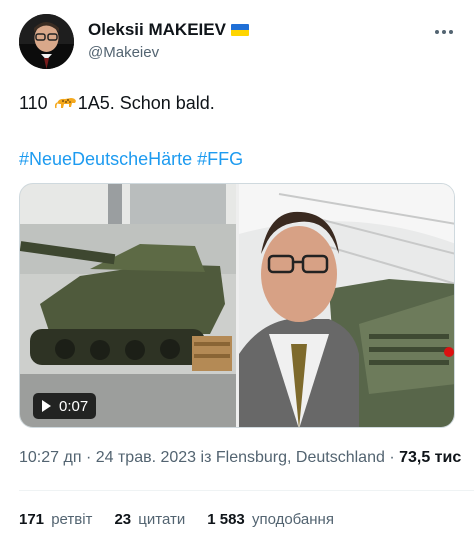 The height and width of the screenshot is (539, 474). What do you see at coordinates (123, 52) in the screenshot?
I see `author-handle: @Makeiev` at bounding box center [123, 52].